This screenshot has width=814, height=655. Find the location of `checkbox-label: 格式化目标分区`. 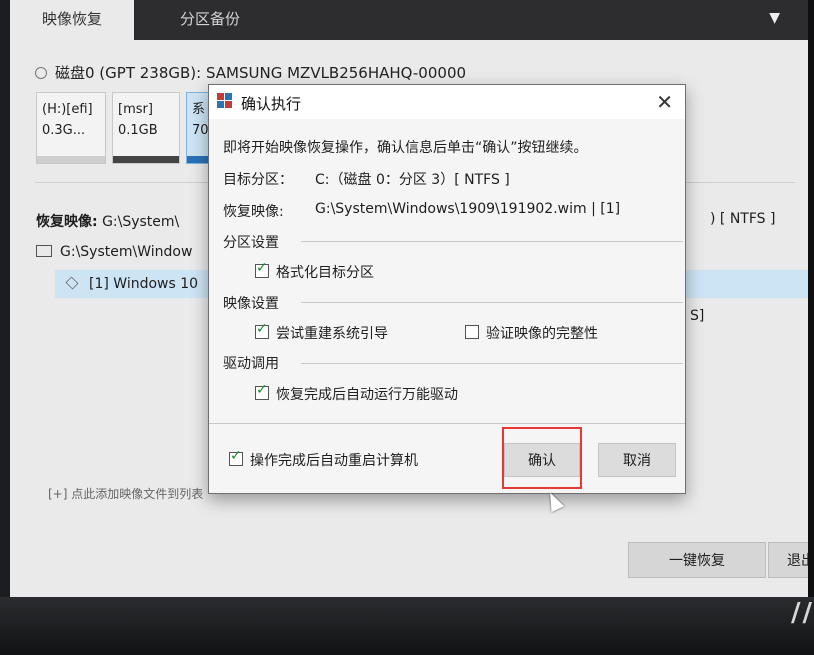

checkbox-label: 格式化目标分区 is located at coordinates (325, 273).